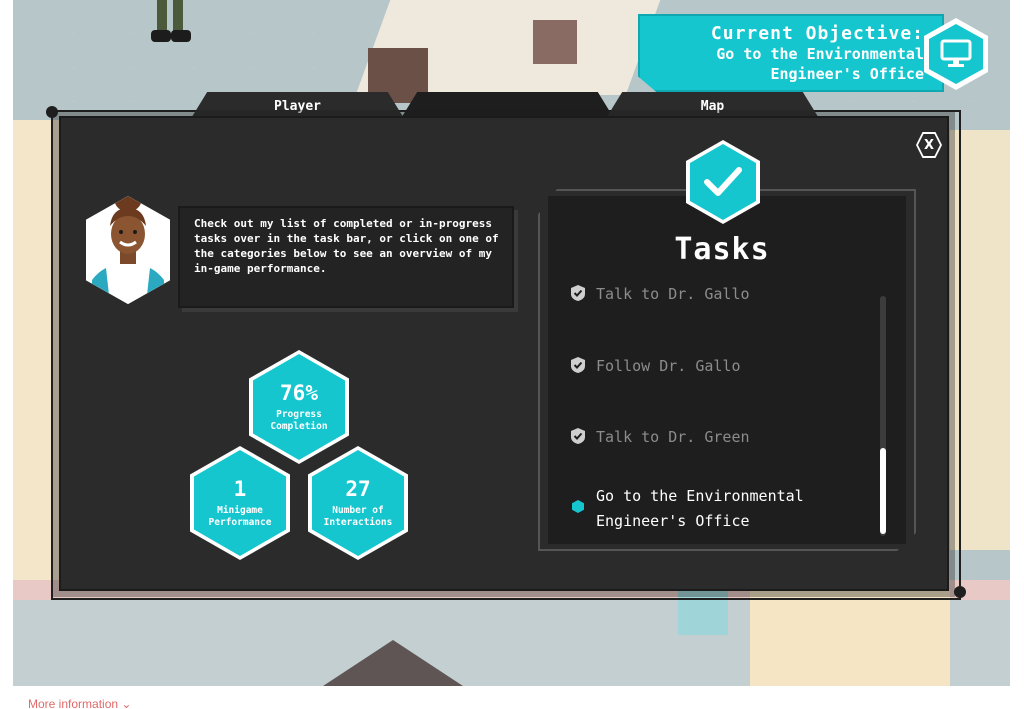 This screenshot has width=1024, height=709. What do you see at coordinates (703, 612) in the screenshot?
I see `cyan-block` at bounding box center [703, 612].